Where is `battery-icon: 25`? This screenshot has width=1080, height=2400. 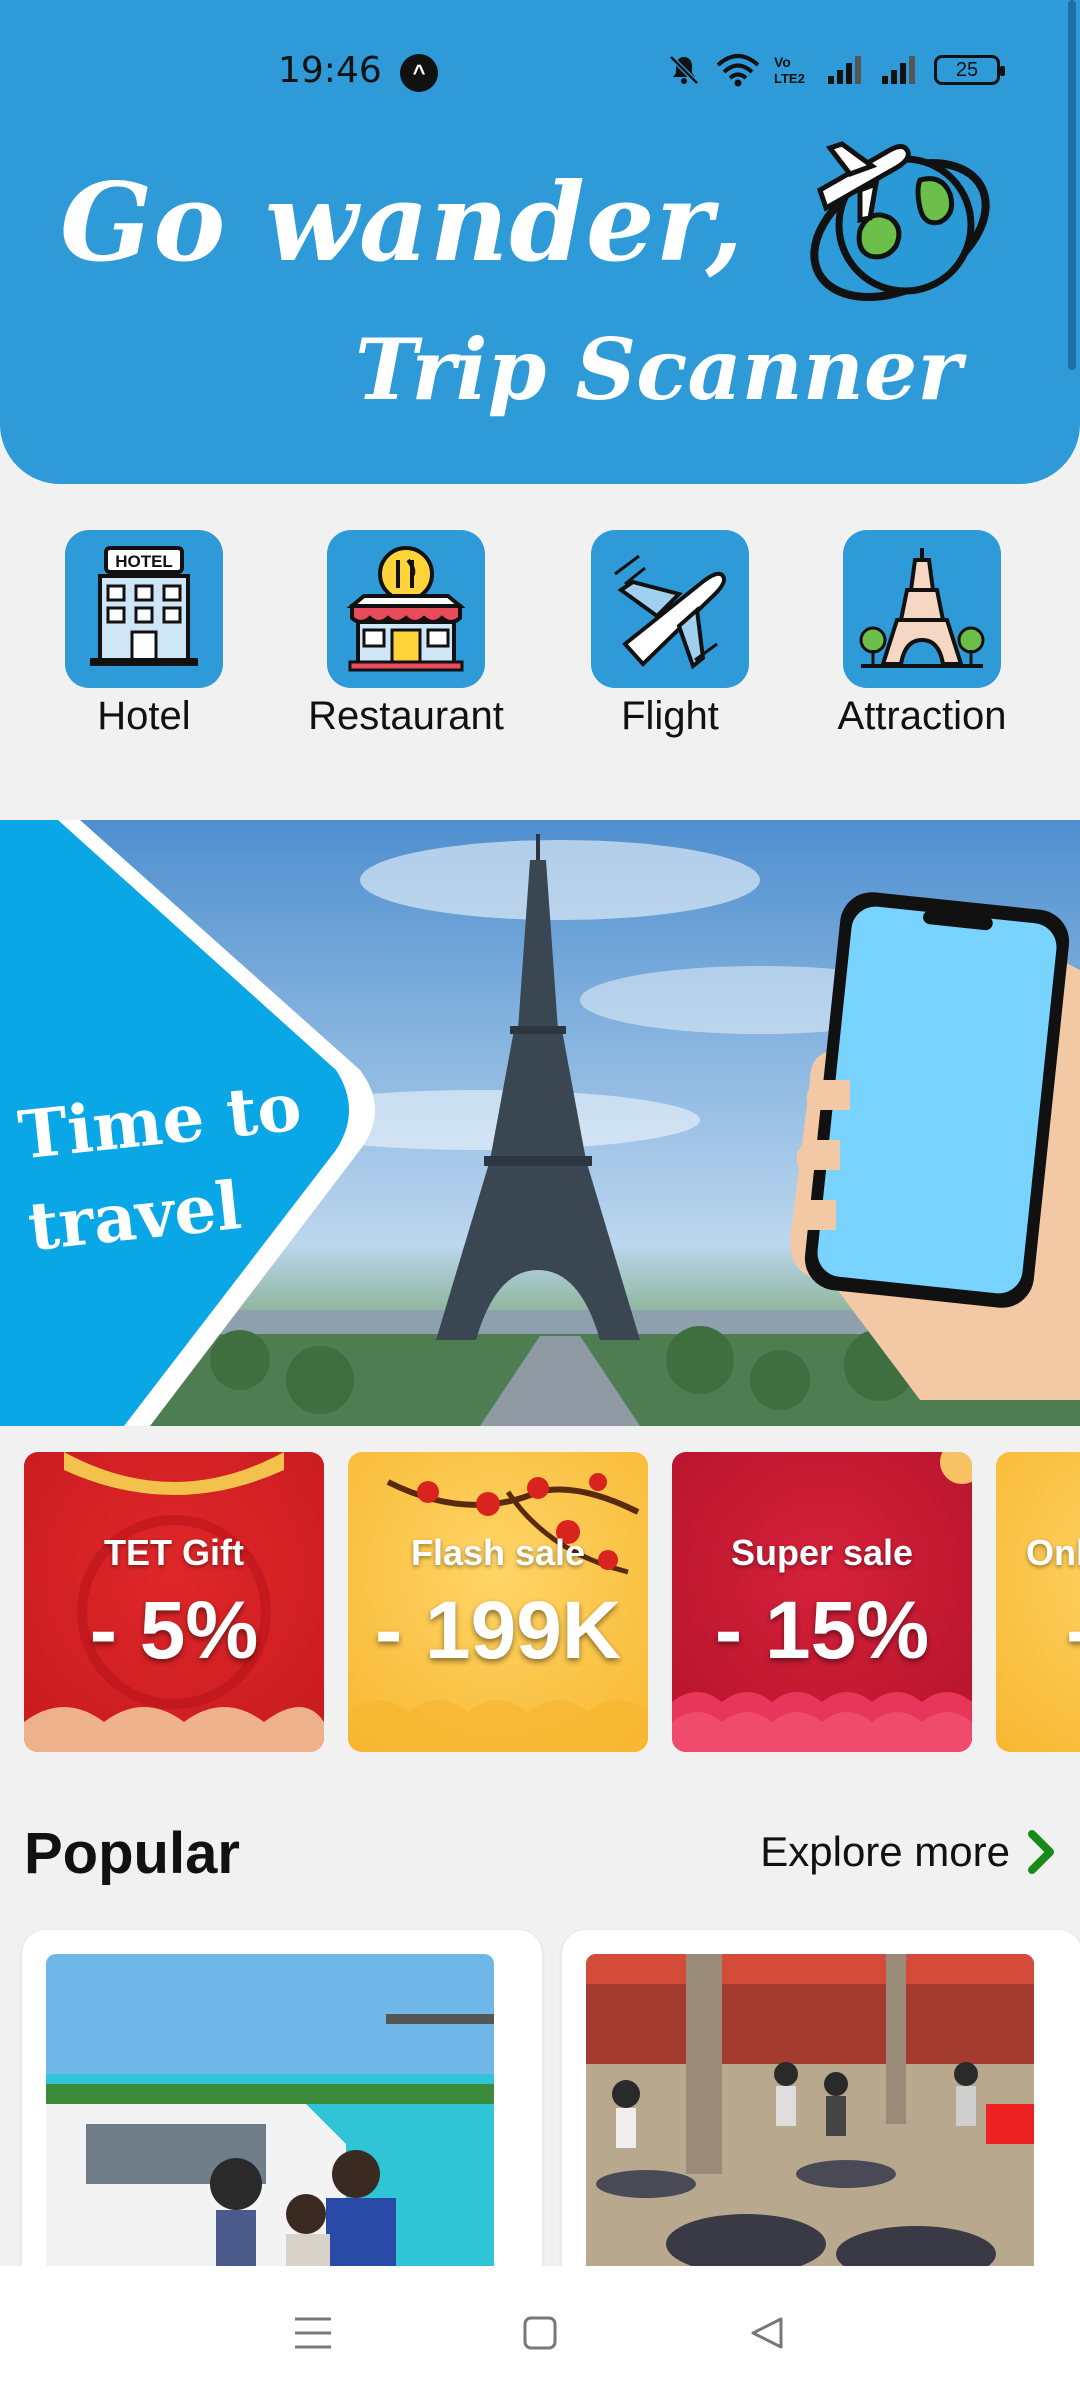
battery-icon: 25 is located at coordinates (969, 70).